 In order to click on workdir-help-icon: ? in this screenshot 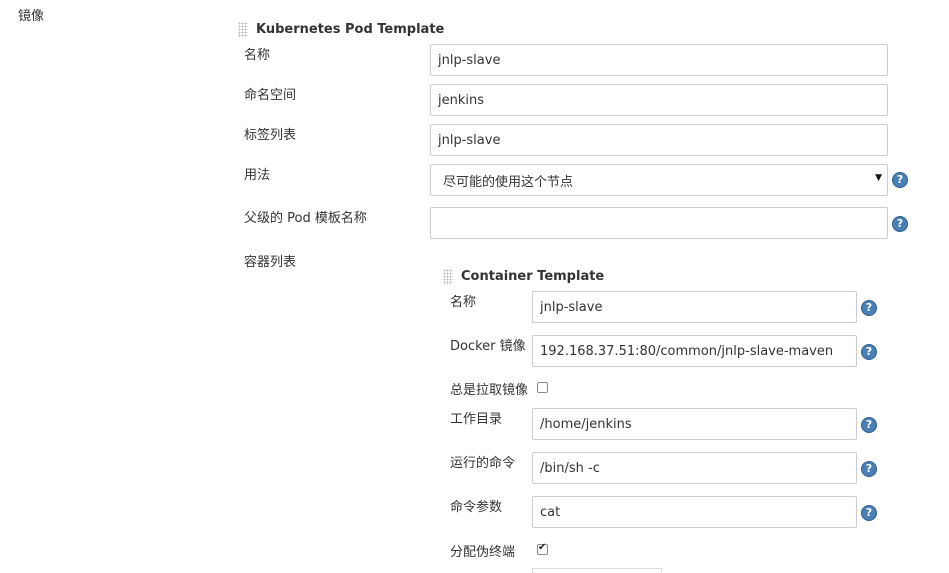, I will do `click(869, 425)`.